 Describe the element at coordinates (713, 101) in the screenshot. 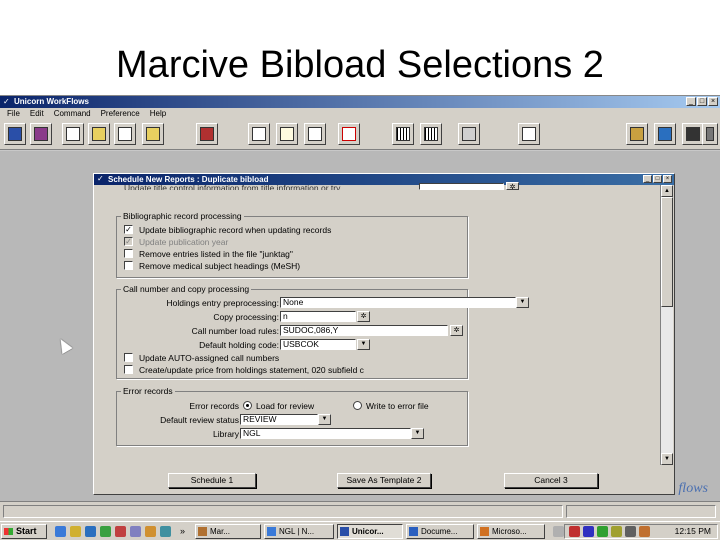

I see `close-button: ×` at that location.